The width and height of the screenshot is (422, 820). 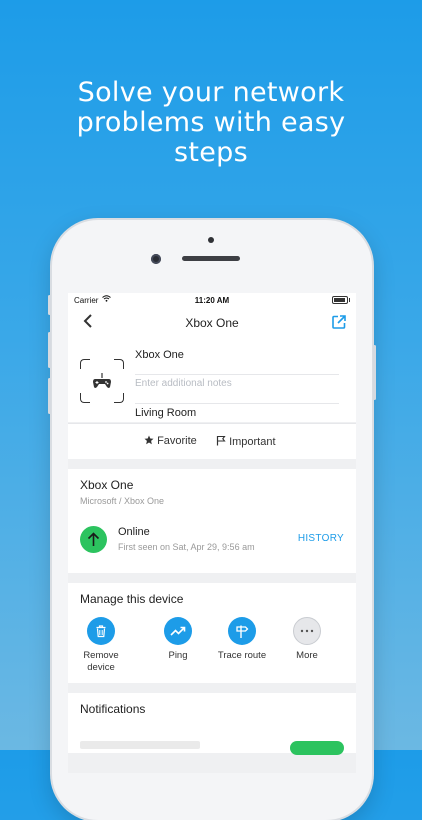 What do you see at coordinates (242, 655) in the screenshot?
I see `trace-route-label: Trace route` at bounding box center [242, 655].